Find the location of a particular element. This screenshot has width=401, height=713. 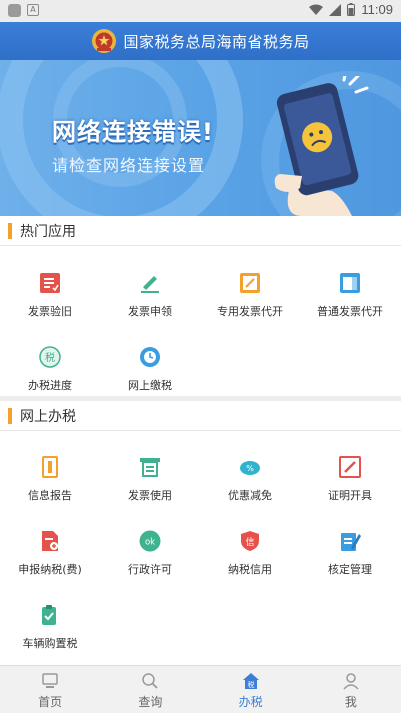

app-tax-credit: 信 纳税信用 is located at coordinates (250, 565).